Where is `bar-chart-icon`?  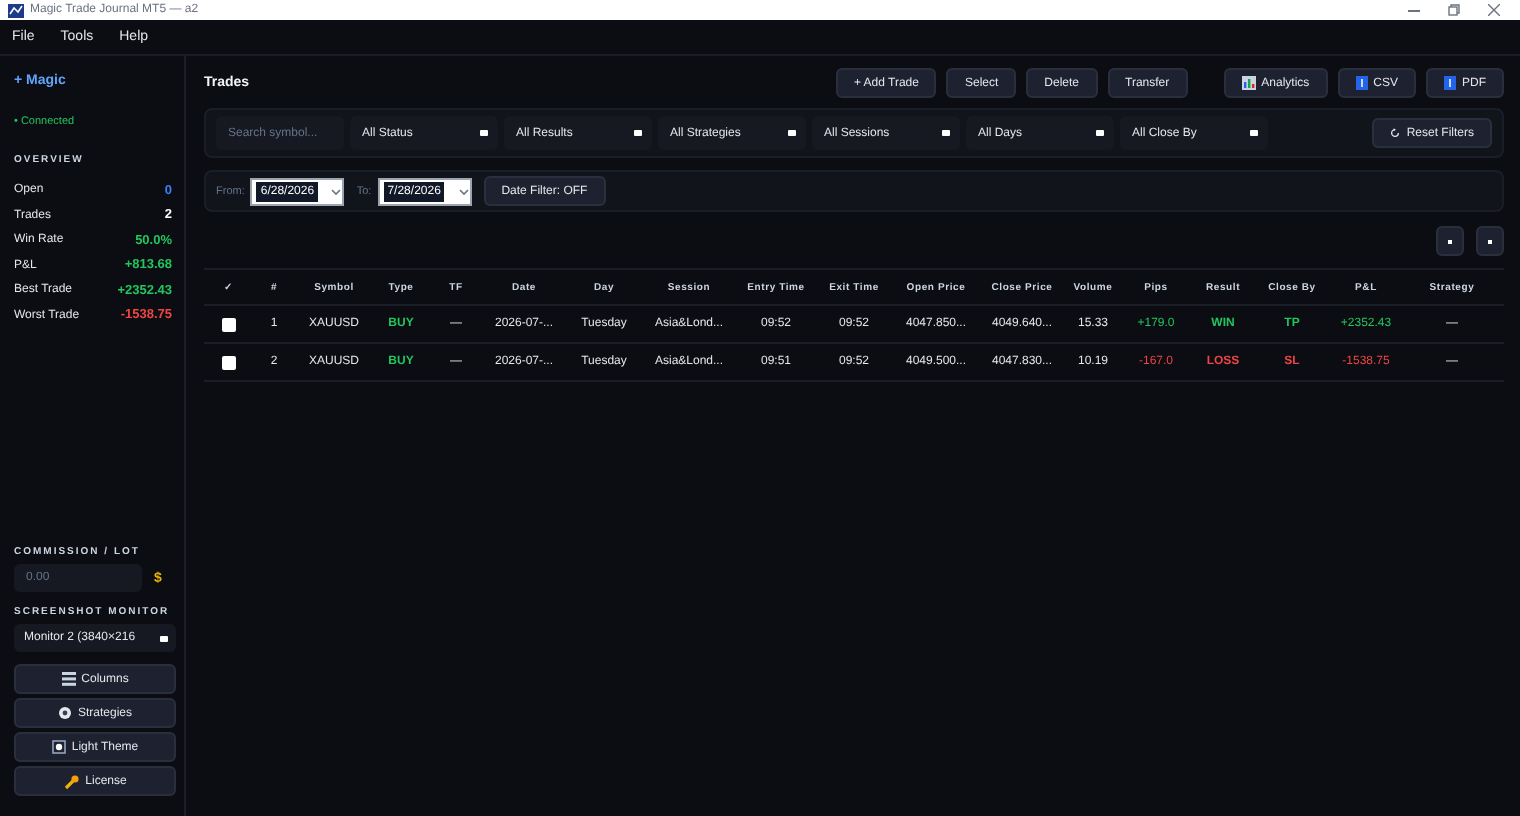 bar-chart-icon is located at coordinates (1248, 83).